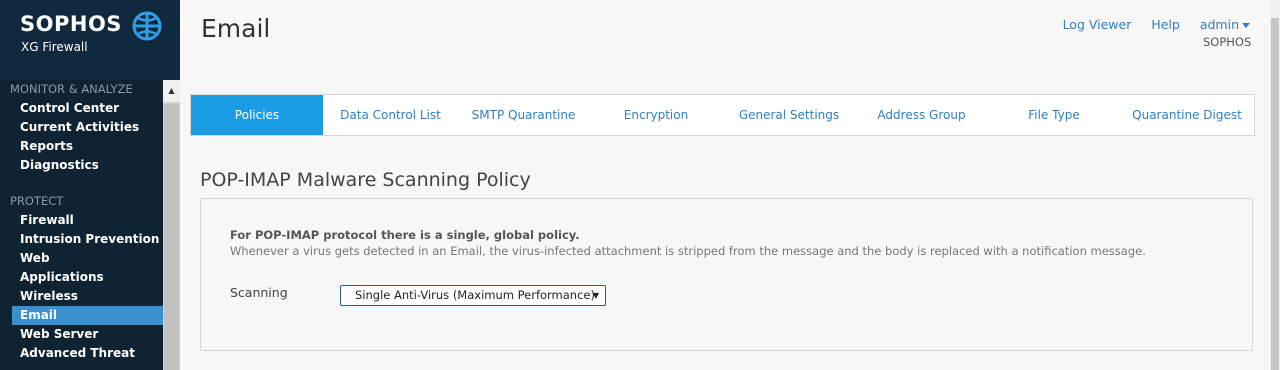 This screenshot has height=370, width=1280. What do you see at coordinates (71, 24) in the screenshot?
I see `brand-name: SOPHOS` at bounding box center [71, 24].